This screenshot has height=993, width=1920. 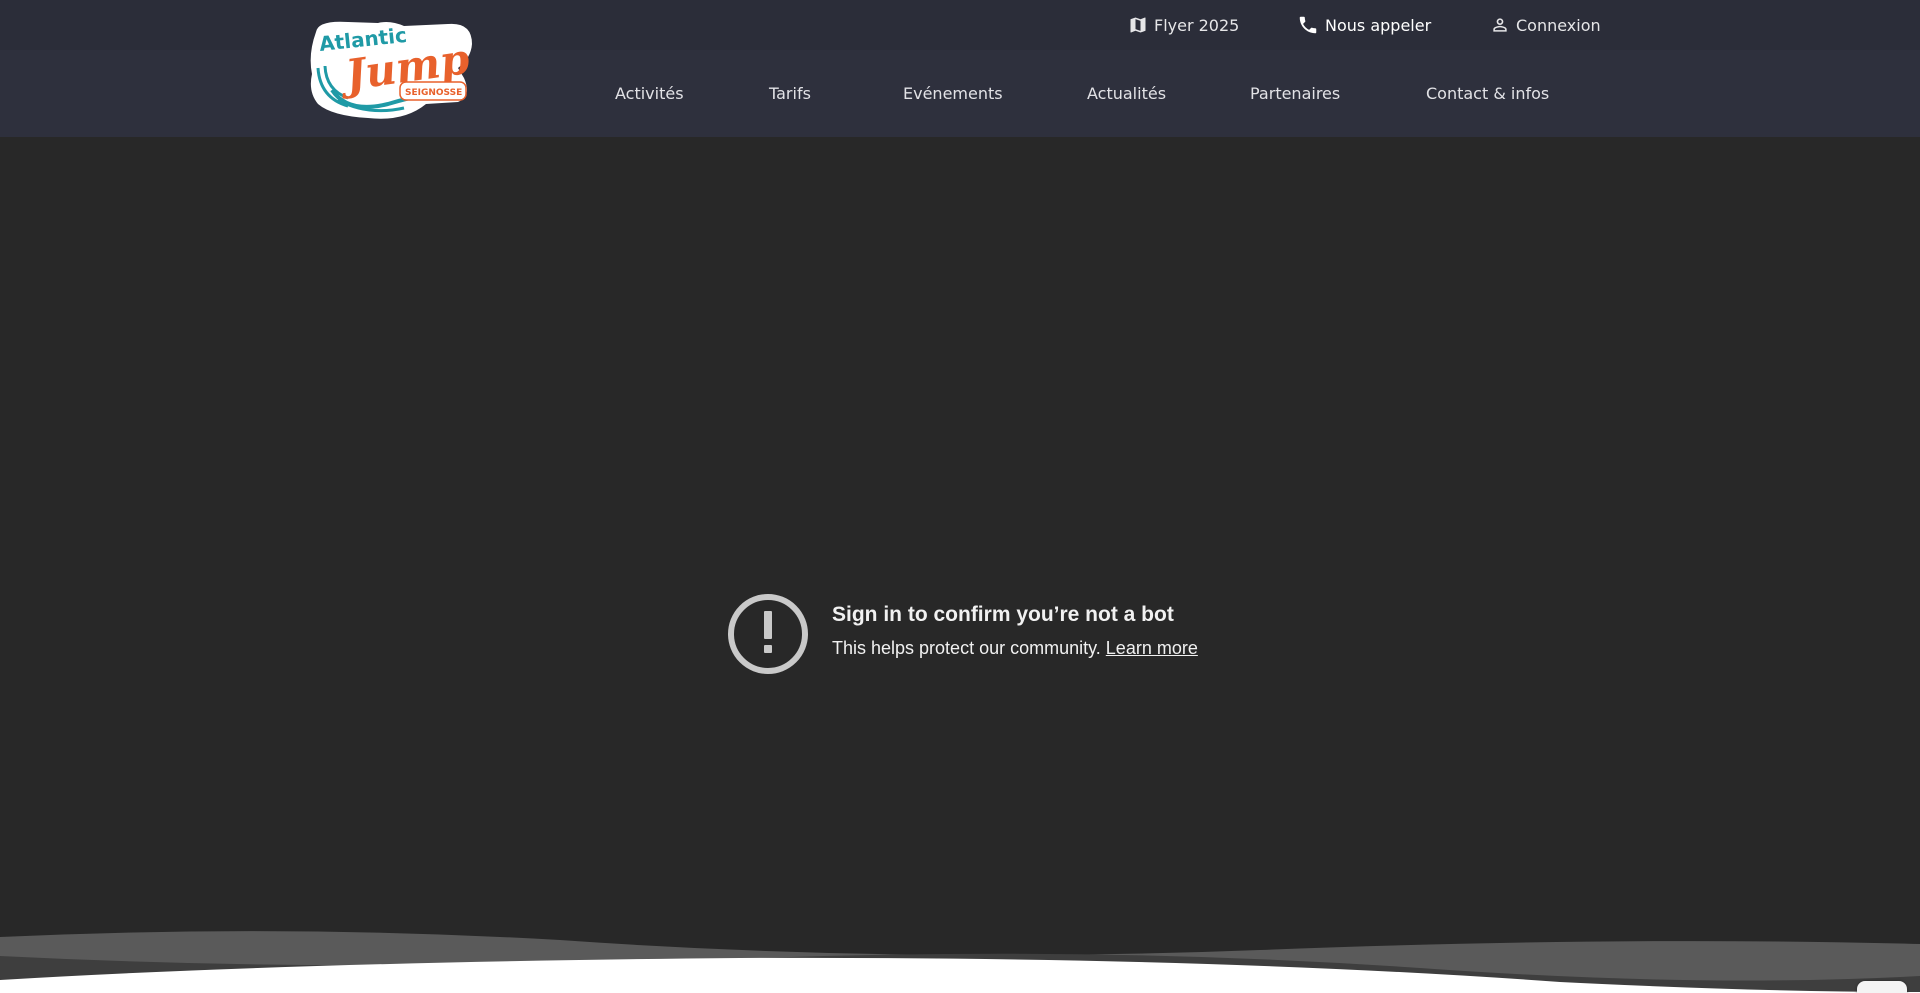 I want to click on atlantic-jump-logo: Atlantic Jump SEIGNOSSE, so click(x=391, y=70).